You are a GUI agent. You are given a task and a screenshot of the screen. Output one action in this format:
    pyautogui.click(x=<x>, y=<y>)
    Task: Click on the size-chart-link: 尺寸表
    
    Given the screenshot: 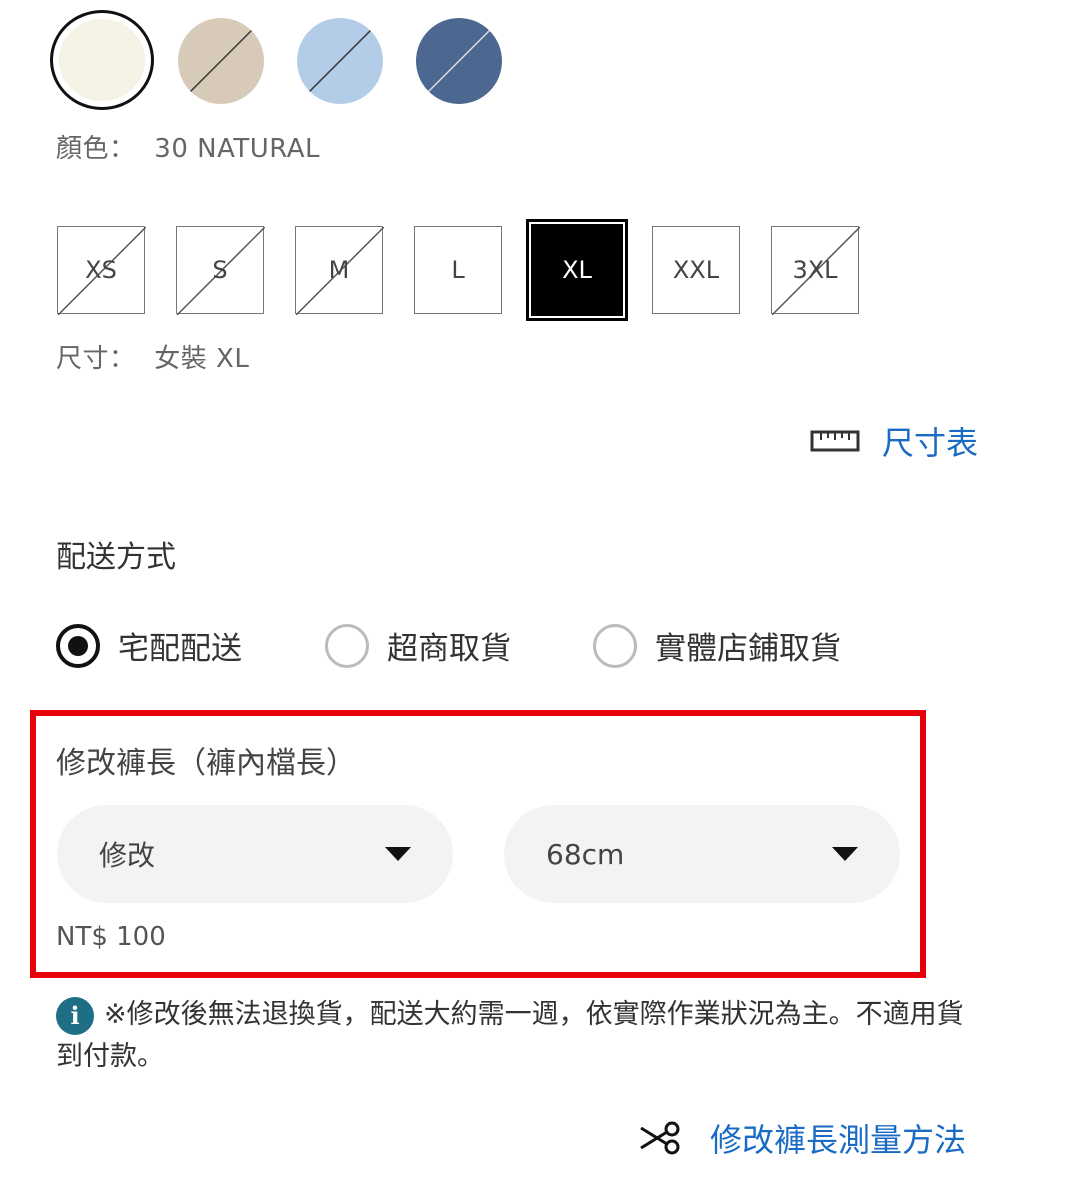 What is the action you would take?
    pyautogui.click(x=894, y=441)
    